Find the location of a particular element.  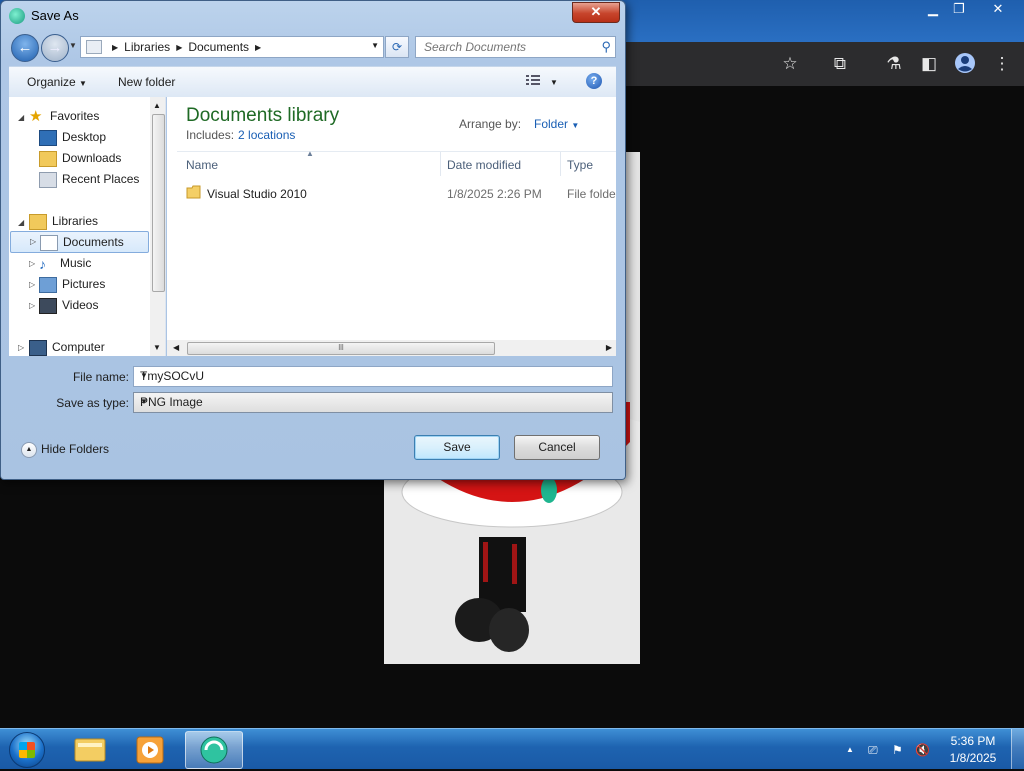

bookmark-star-icon: ☆ is located at coordinates (790, 64).